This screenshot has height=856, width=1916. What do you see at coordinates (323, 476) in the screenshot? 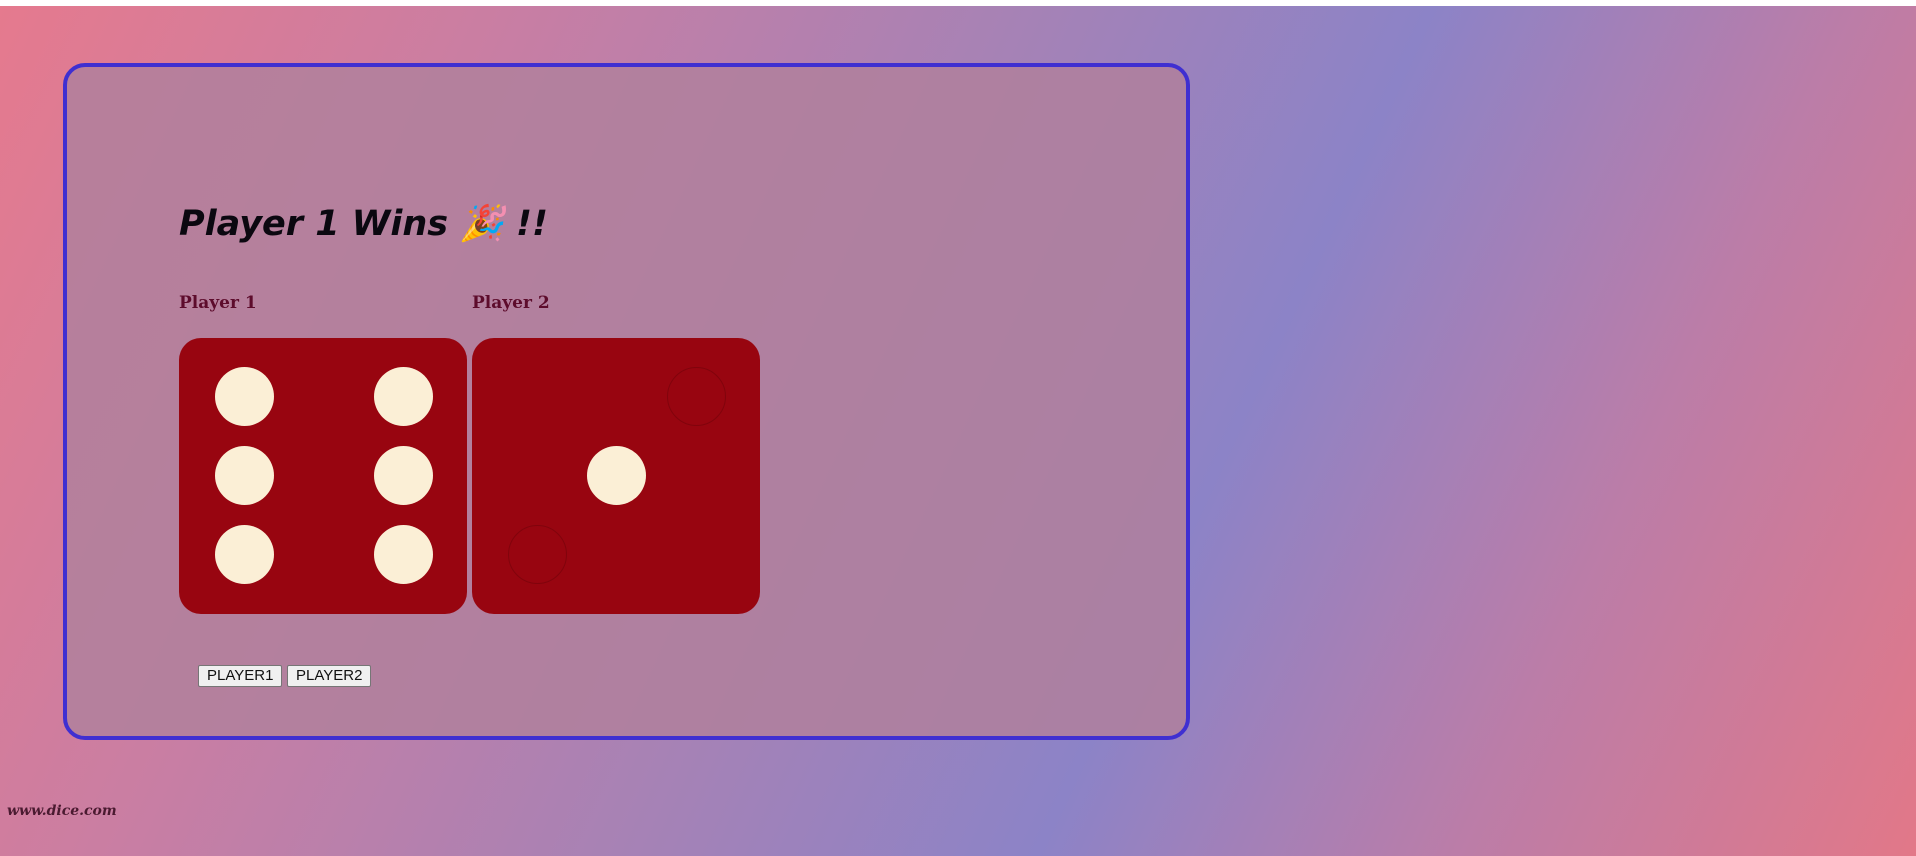
I see `player1-die` at bounding box center [323, 476].